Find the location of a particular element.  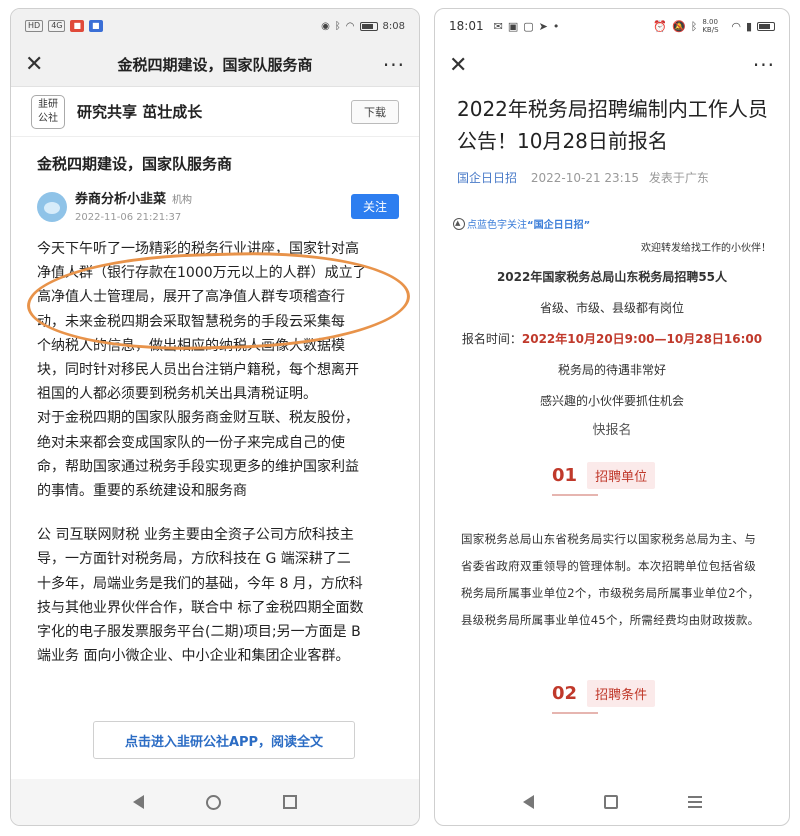

author-tag: 机构 is located at coordinates (182, 200).